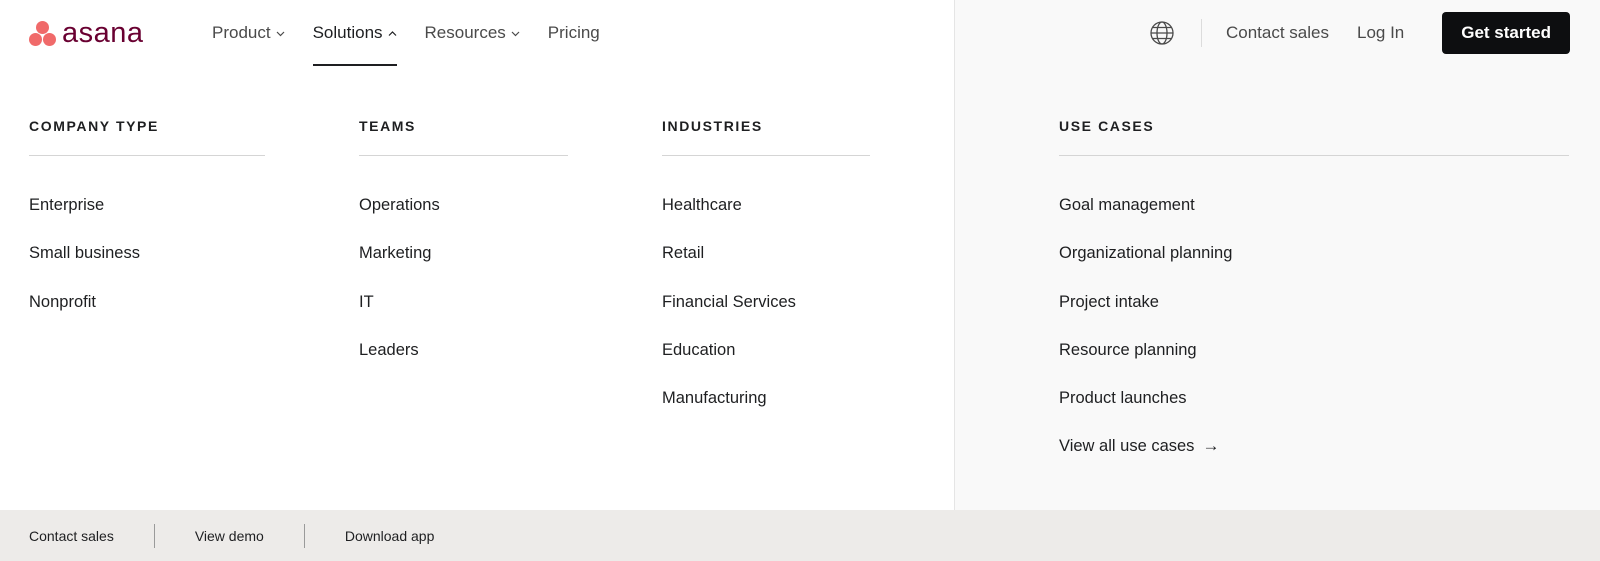 Image resolution: width=1600 pixels, height=561 pixels. What do you see at coordinates (390, 536) in the screenshot?
I see `footer-download-app: Download app` at bounding box center [390, 536].